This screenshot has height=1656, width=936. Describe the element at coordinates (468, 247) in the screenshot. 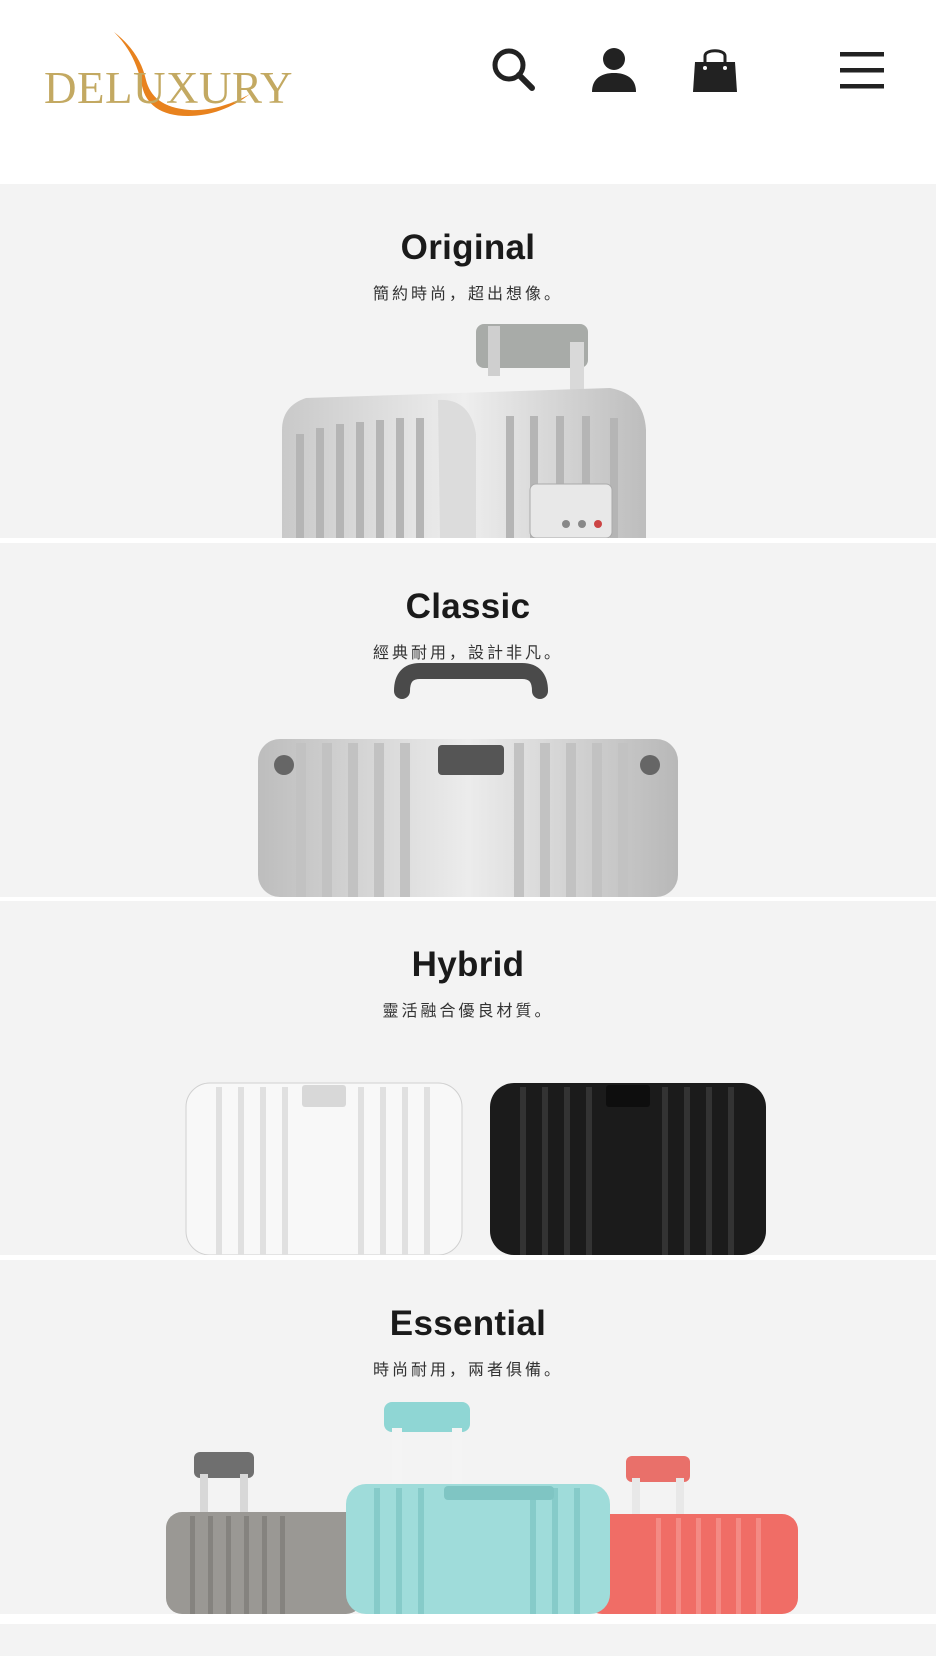

I see `collection-title: Original` at that location.